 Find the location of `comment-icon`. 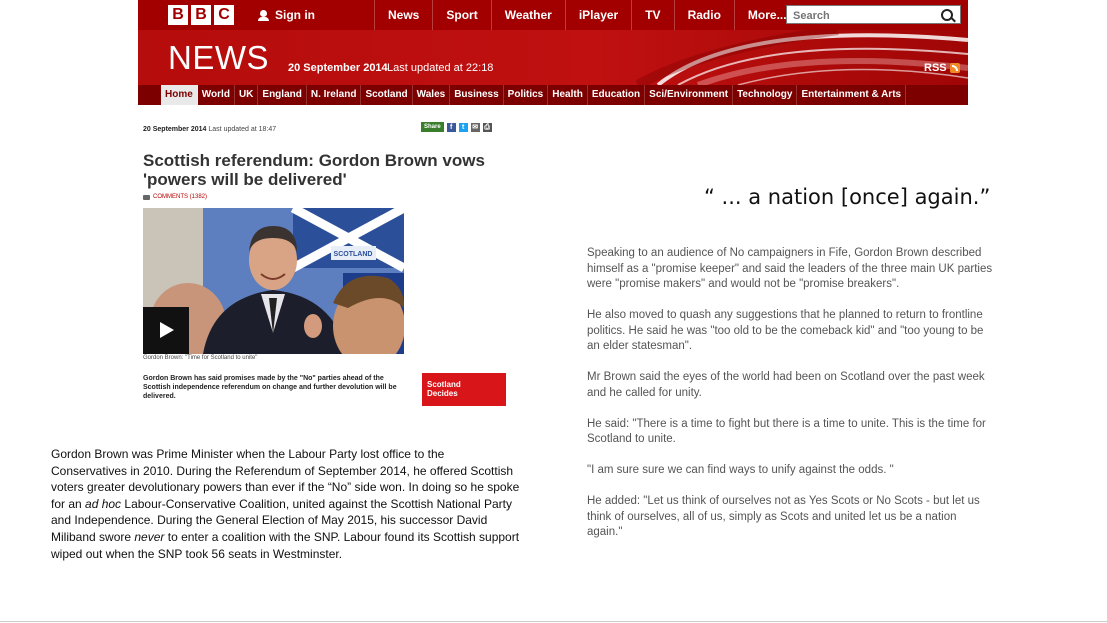

comment-icon is located at coordinates (146, 197).